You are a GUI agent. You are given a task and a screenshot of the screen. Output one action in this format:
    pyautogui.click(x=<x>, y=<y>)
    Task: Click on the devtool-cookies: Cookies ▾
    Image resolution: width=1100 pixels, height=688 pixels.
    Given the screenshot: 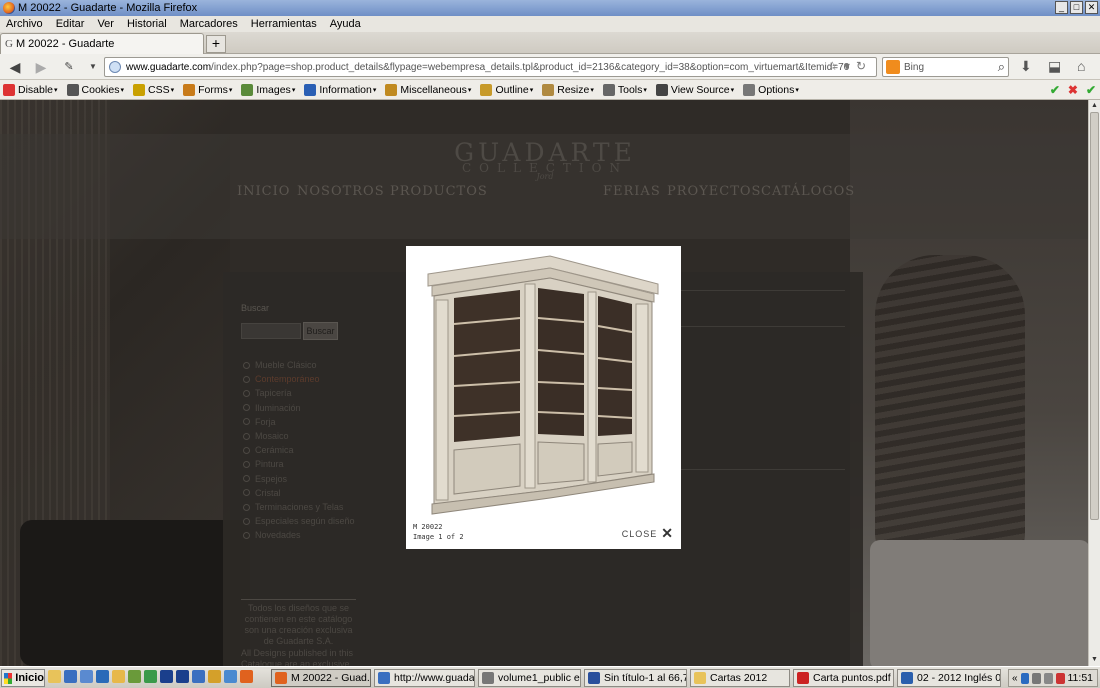 What is the action you would take?
    pyautogui.click(x=95, y=89)
    